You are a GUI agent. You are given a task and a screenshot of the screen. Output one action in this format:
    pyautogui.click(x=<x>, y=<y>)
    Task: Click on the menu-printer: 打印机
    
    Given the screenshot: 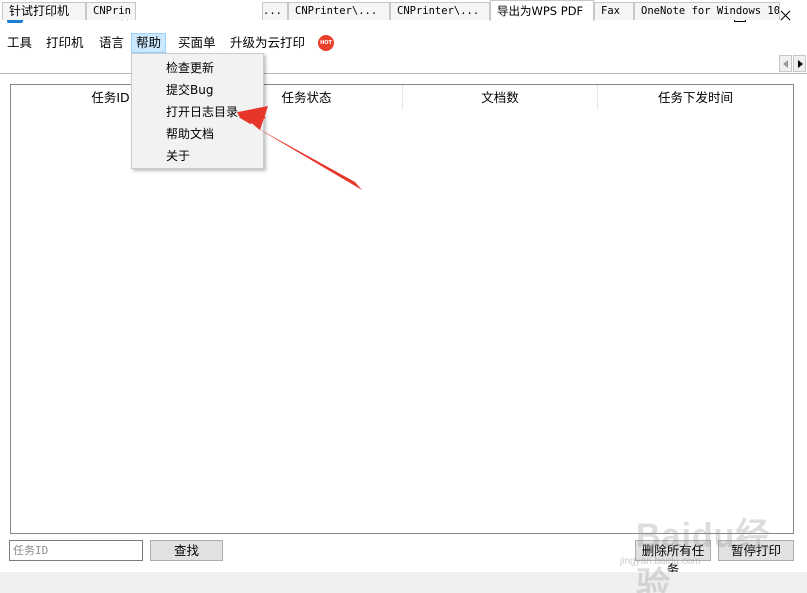 What is the action you would take?
    pyautogui.click(x=65, y=43)
    